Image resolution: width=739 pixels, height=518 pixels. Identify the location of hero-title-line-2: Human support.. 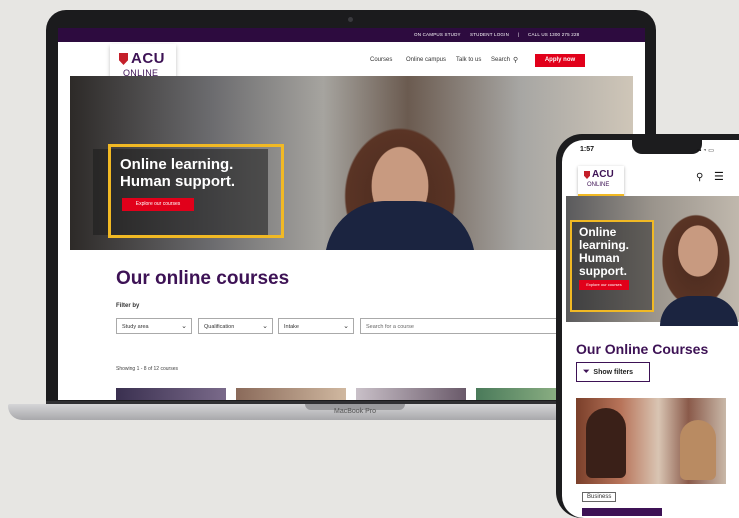
(177, 181).